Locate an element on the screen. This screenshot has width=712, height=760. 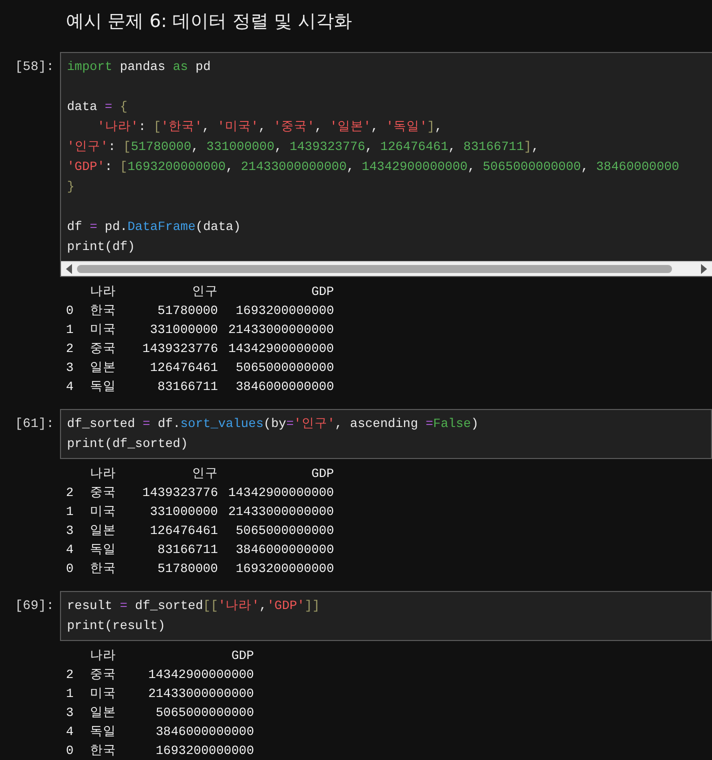
code-line: df = pd.DataFrame(data) is located at coordinates (154, 227).